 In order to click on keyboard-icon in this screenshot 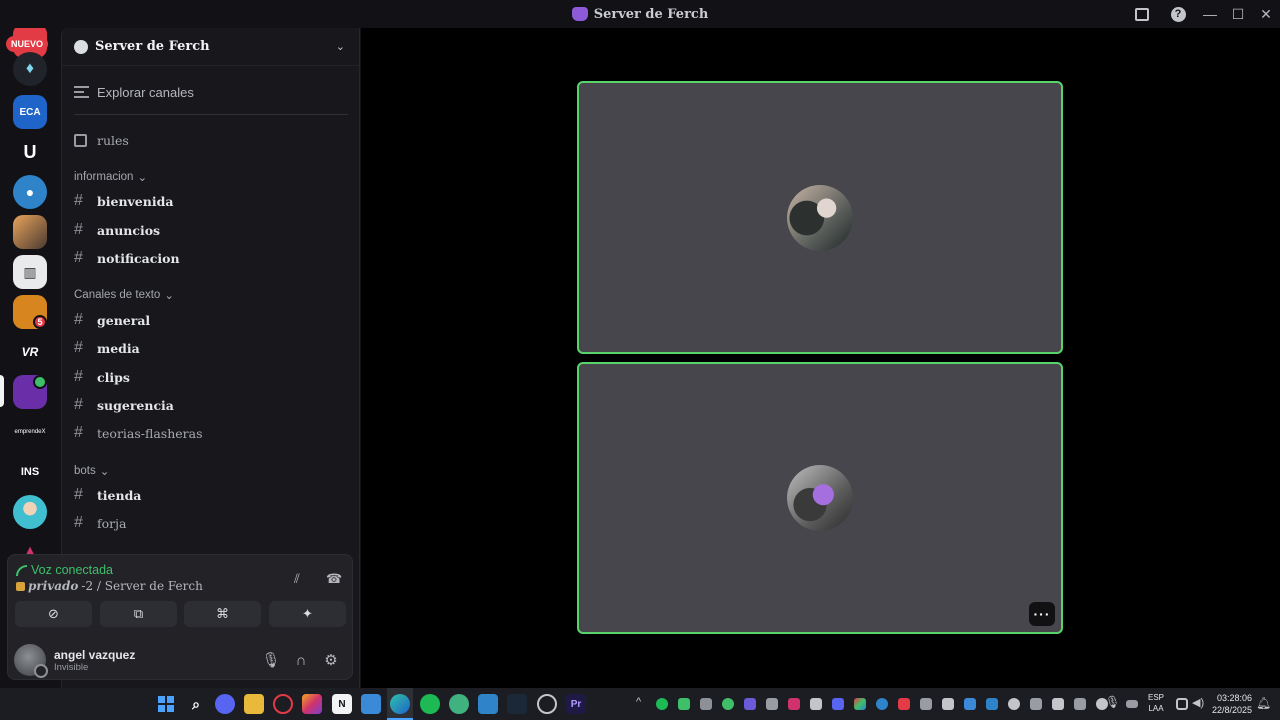, I will do `click(1132, 704)`.